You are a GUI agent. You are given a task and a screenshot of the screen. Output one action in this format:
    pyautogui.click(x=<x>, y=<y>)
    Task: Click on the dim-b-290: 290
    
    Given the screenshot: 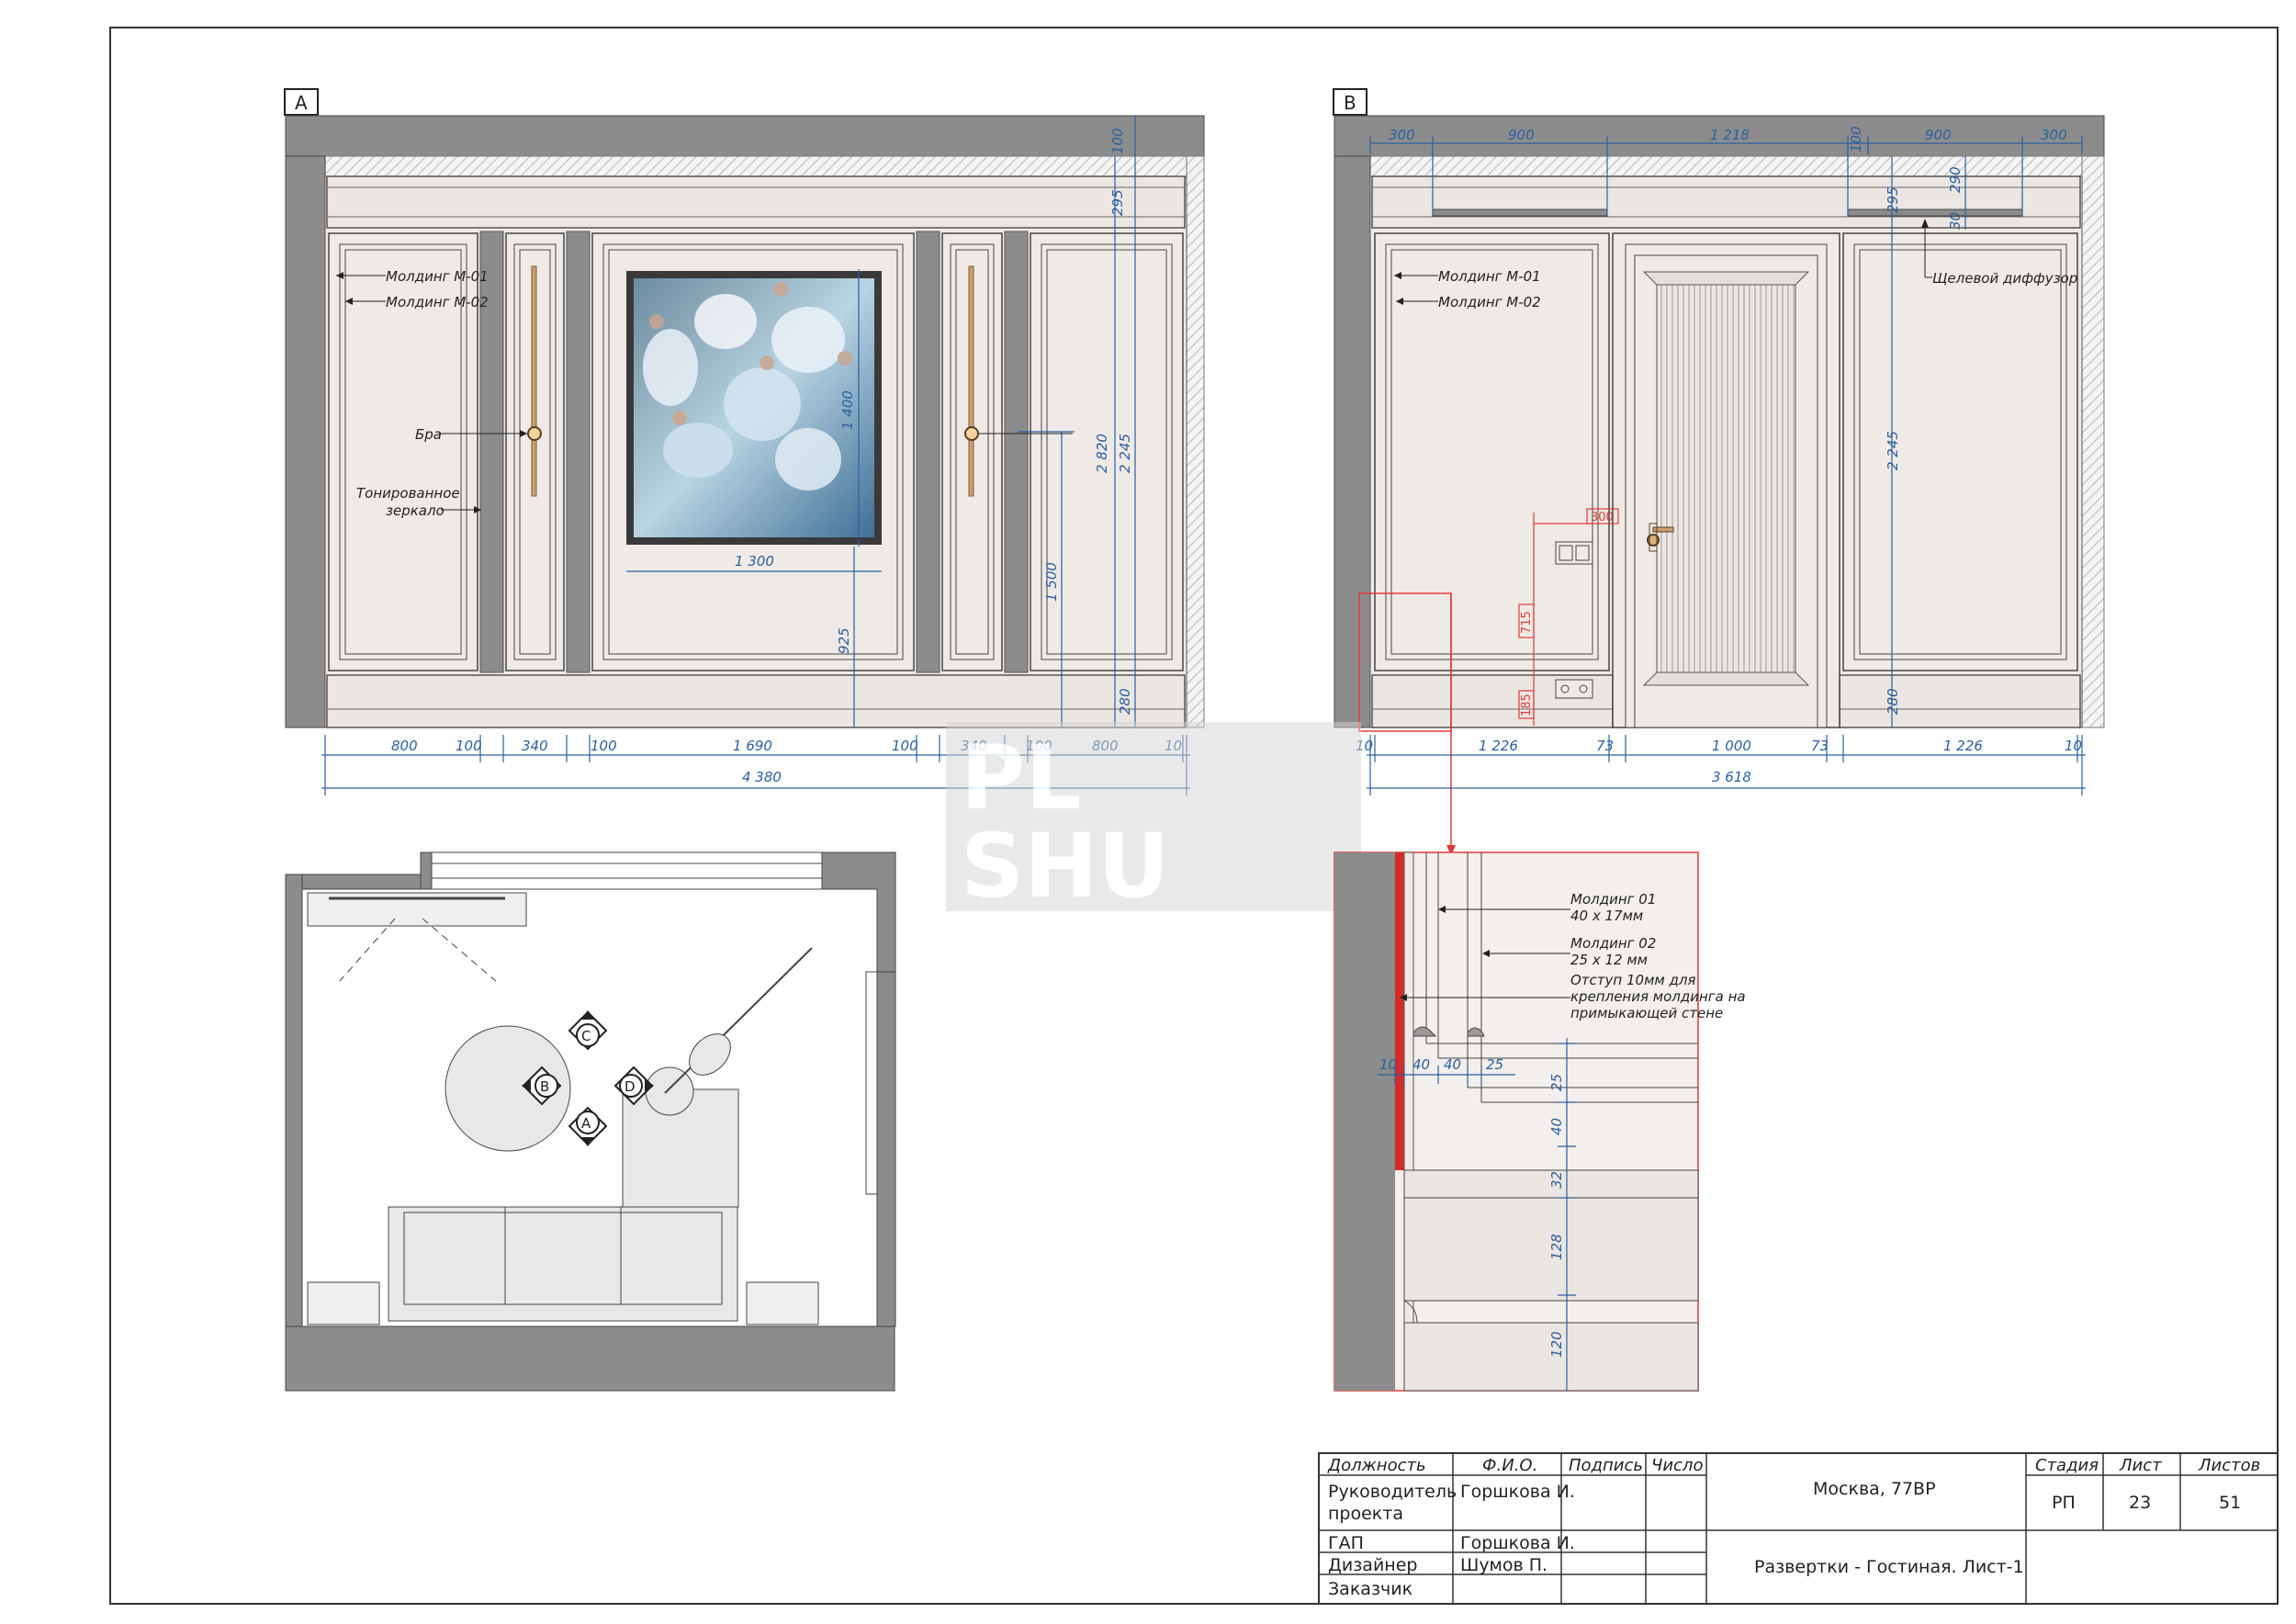 What is the action you would take?
    pyautogui.click(x=1955, y=179)
    